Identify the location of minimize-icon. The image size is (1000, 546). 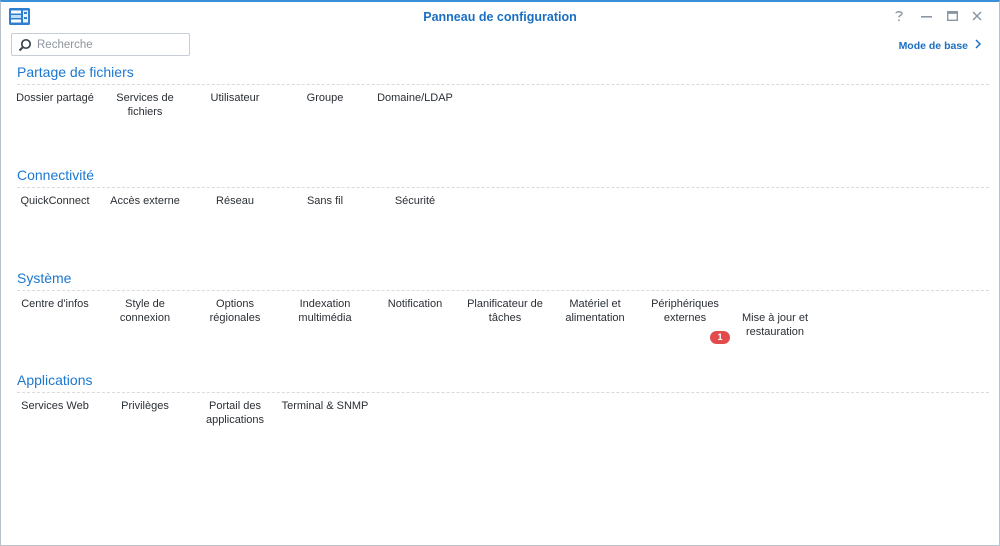
(926, 16).